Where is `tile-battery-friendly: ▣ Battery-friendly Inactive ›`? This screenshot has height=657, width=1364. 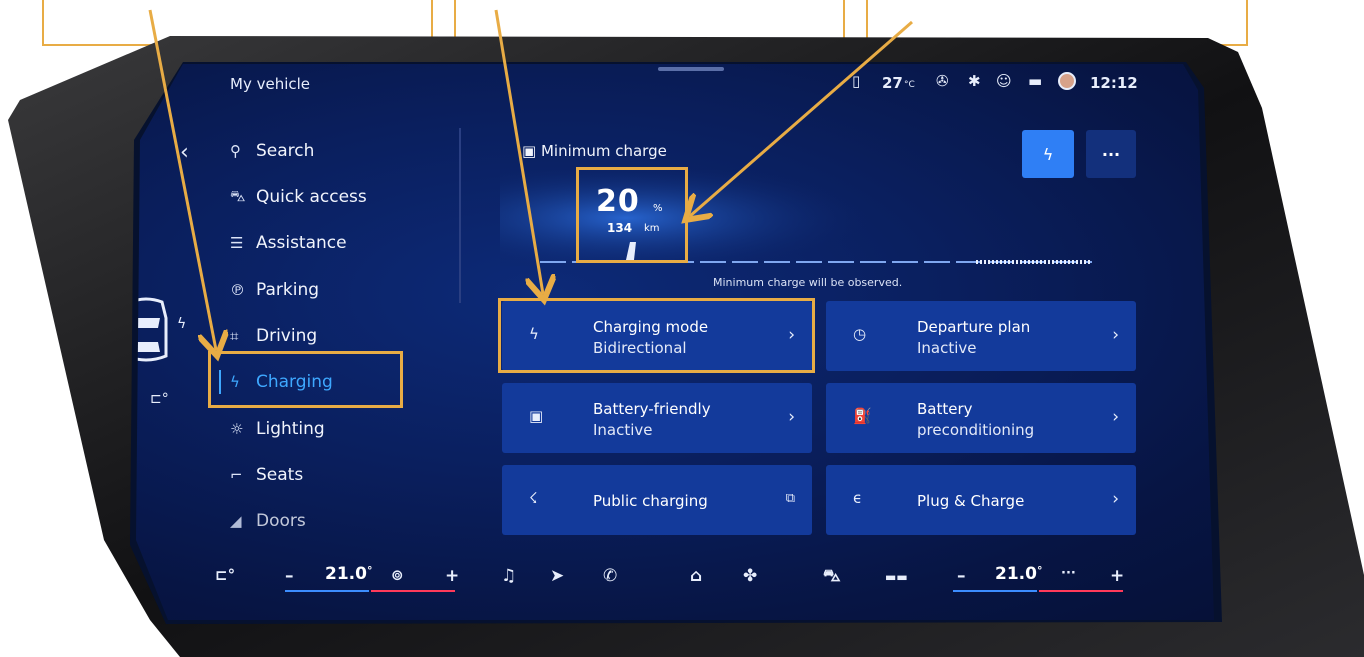 tile-battery-friendly: ▣ Battery-friendly Inactive › is located at coordinates (657, 418).